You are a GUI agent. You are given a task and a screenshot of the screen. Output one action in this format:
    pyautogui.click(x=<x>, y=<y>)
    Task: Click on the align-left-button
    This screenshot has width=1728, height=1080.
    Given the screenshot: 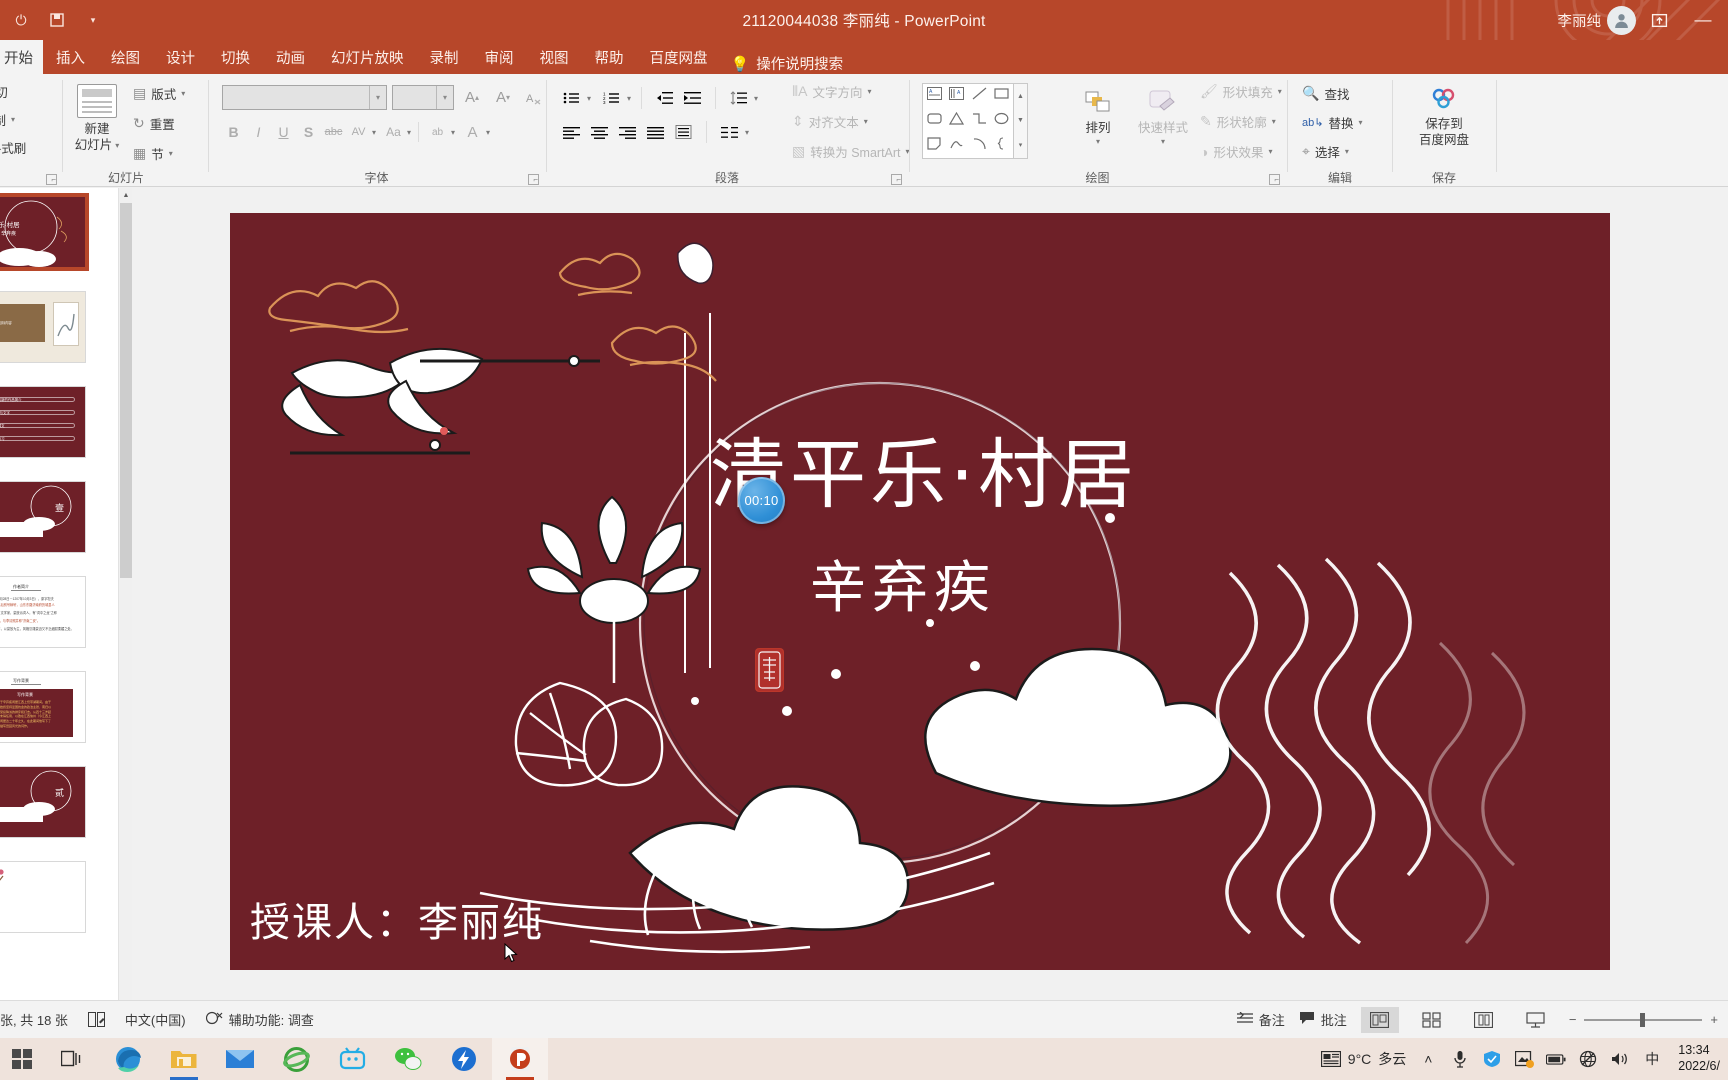 What is the action you would take?
    pyautogui.click(x=571, y=132)
    